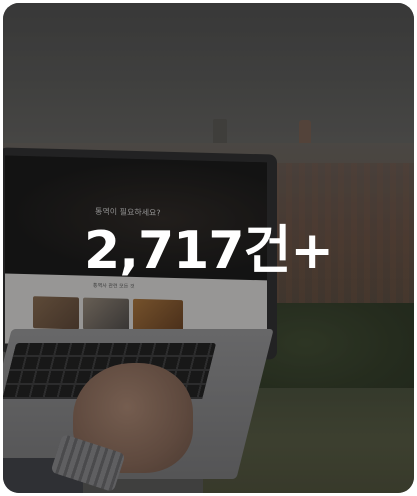  I want to click on stat-count: 2,717건+, so click(209, 251).